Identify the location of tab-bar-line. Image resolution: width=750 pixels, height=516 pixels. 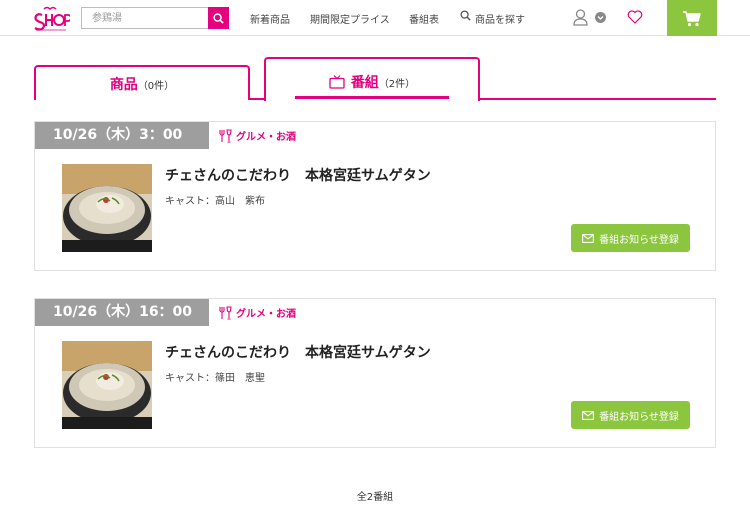
(597, 99).